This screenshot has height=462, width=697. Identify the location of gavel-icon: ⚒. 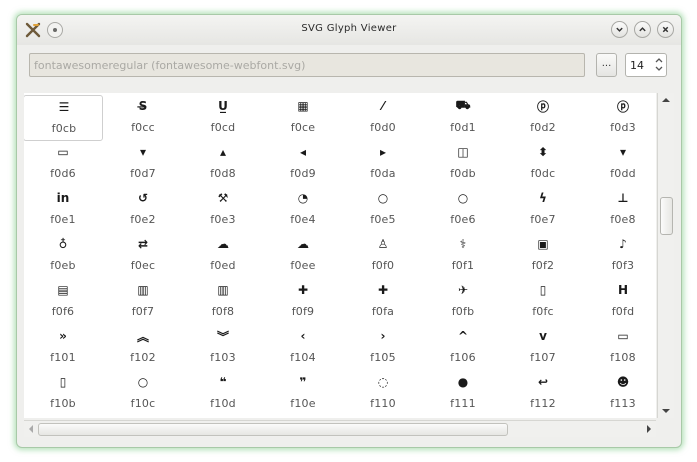
(223, 198).